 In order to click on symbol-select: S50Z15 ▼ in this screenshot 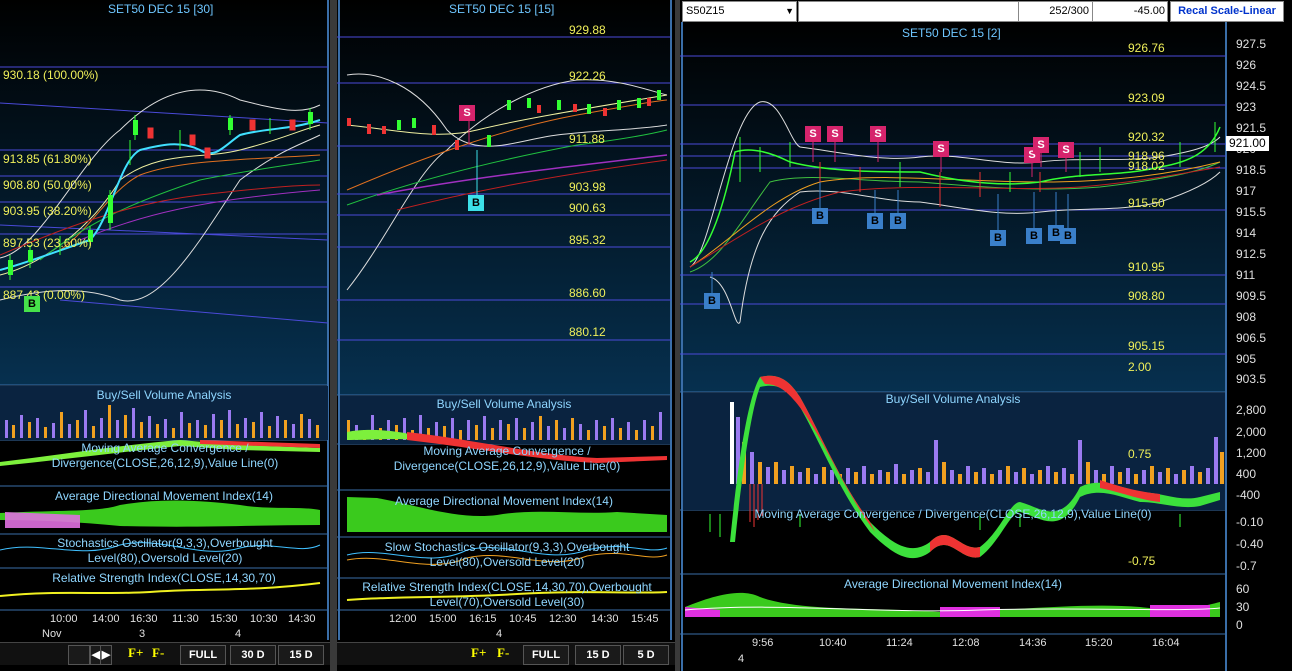, I will do `click(739, 11)`.